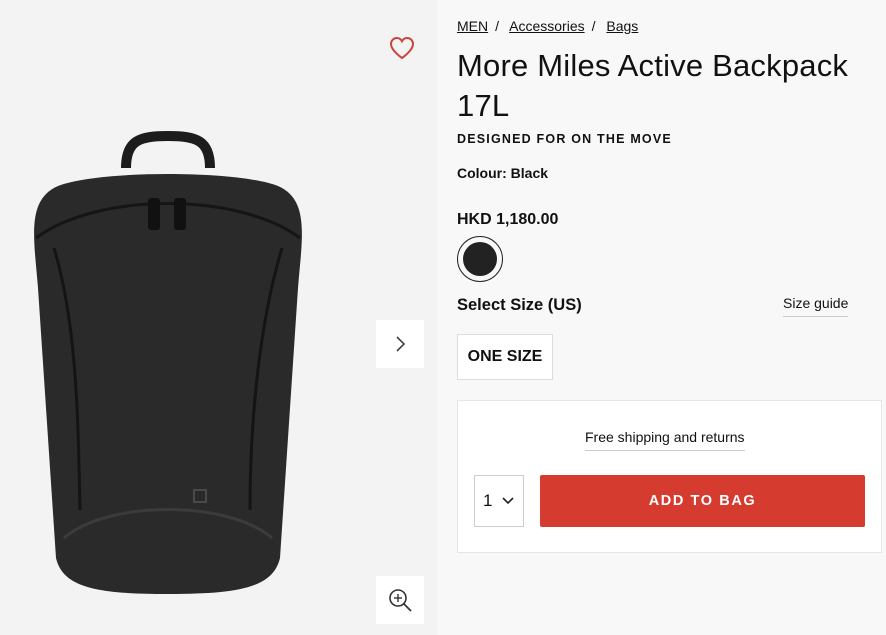 The height and width of the screenshot is (635, 886). I want to click on next-image-button, so click(400, 344).